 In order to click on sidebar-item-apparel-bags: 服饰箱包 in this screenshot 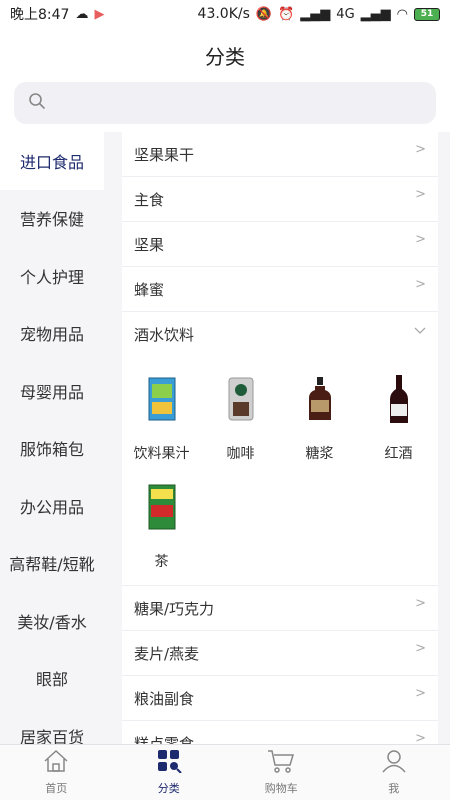, I will do `click(52, 449)`.